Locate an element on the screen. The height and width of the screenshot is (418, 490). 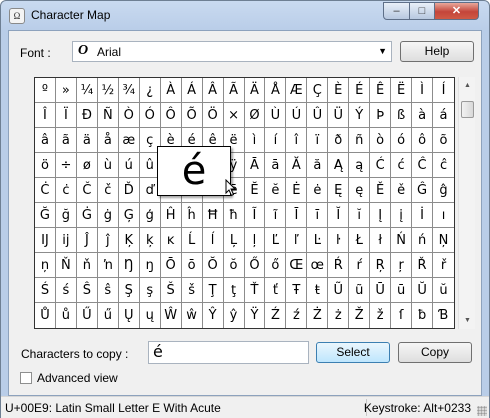
character-cell: å is located at coordinates (108, 140).